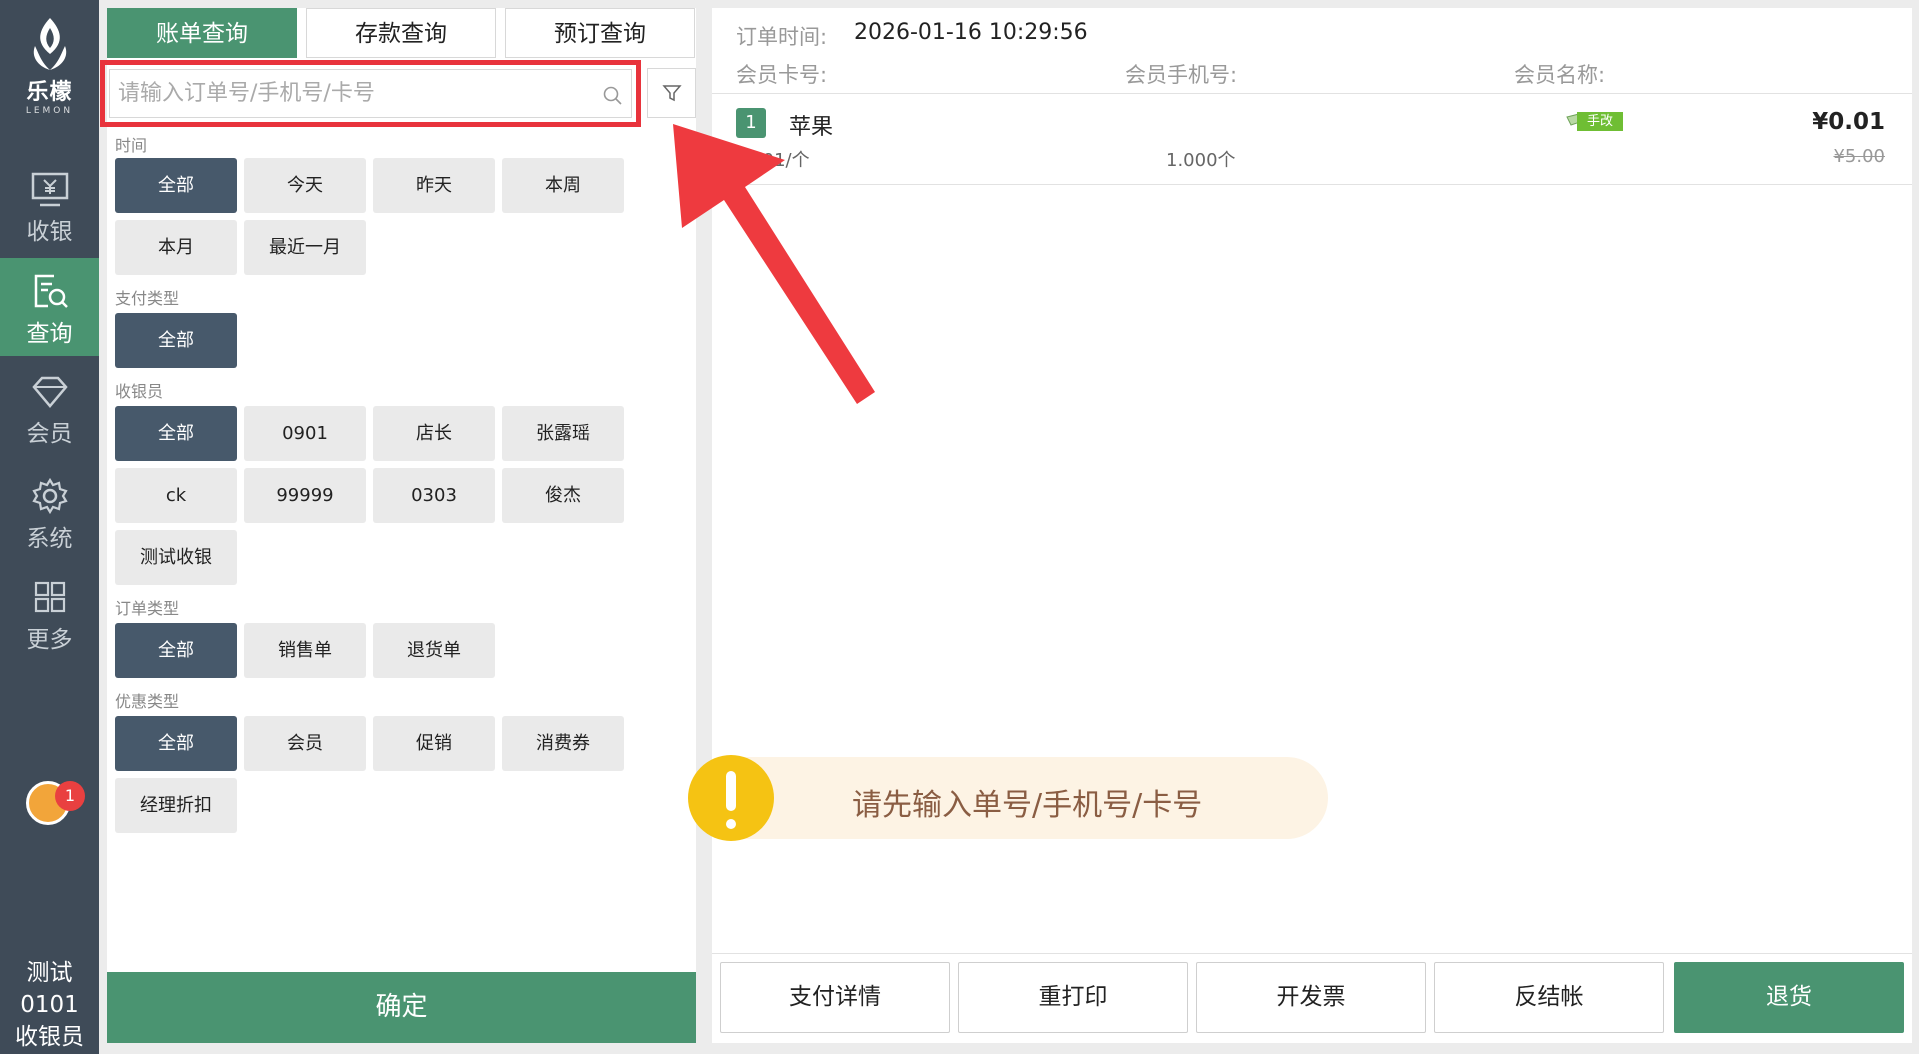 This screenshot has width=1919, height=1054. Describe the element at coordinates (49, 496) in the screenshot. I see `gear-icon` at that location.